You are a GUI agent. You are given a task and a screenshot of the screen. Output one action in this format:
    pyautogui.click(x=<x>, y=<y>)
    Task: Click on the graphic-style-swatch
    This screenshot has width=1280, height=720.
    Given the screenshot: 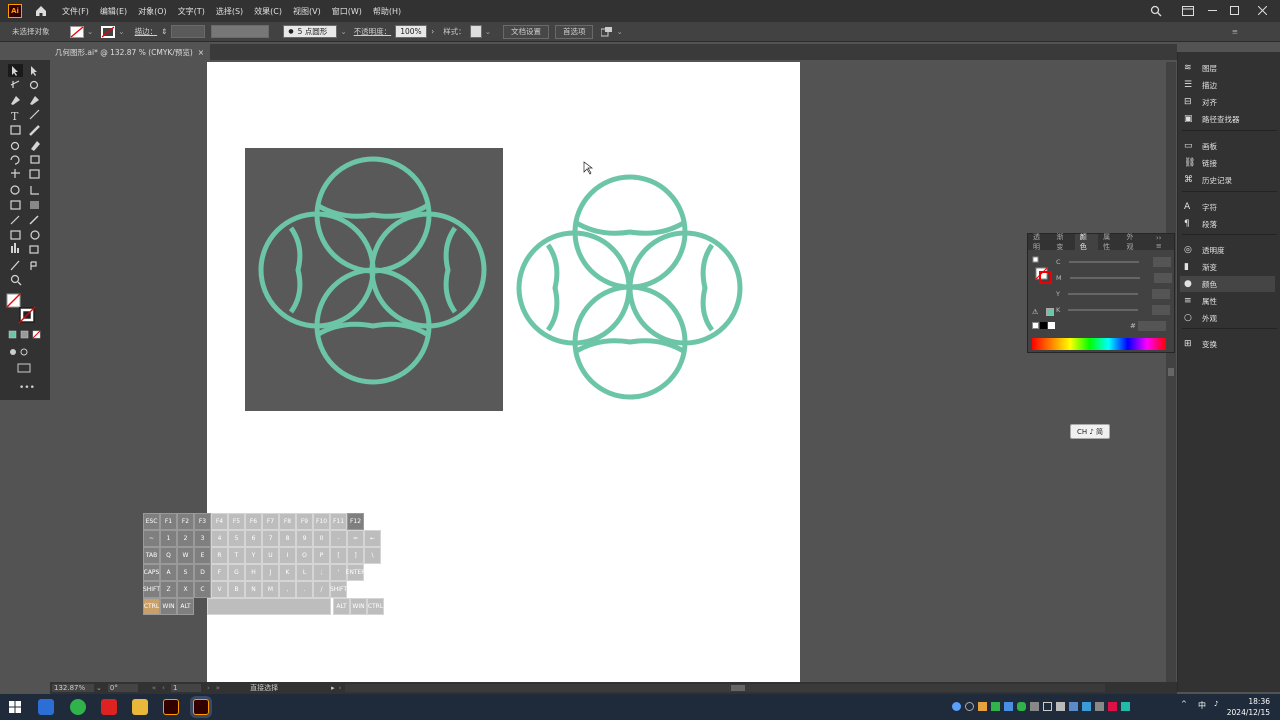 What is the action you would take?
    pyautogui.click(x=475, y=31)
    